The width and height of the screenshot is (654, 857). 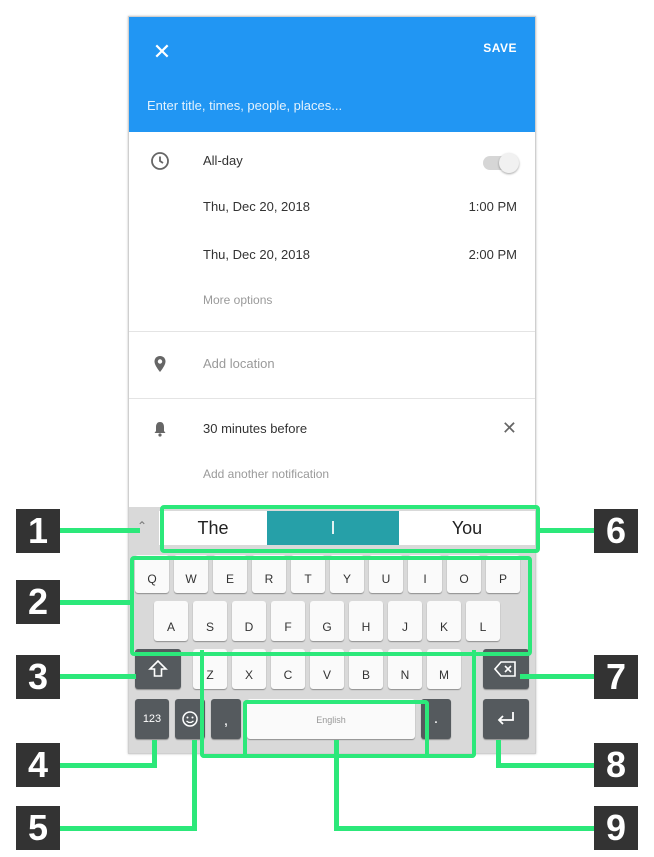 What do you see at coordinates (332, 365) in the screenshot?
I see `location-row: Add location` at bounding box center [332, 365].